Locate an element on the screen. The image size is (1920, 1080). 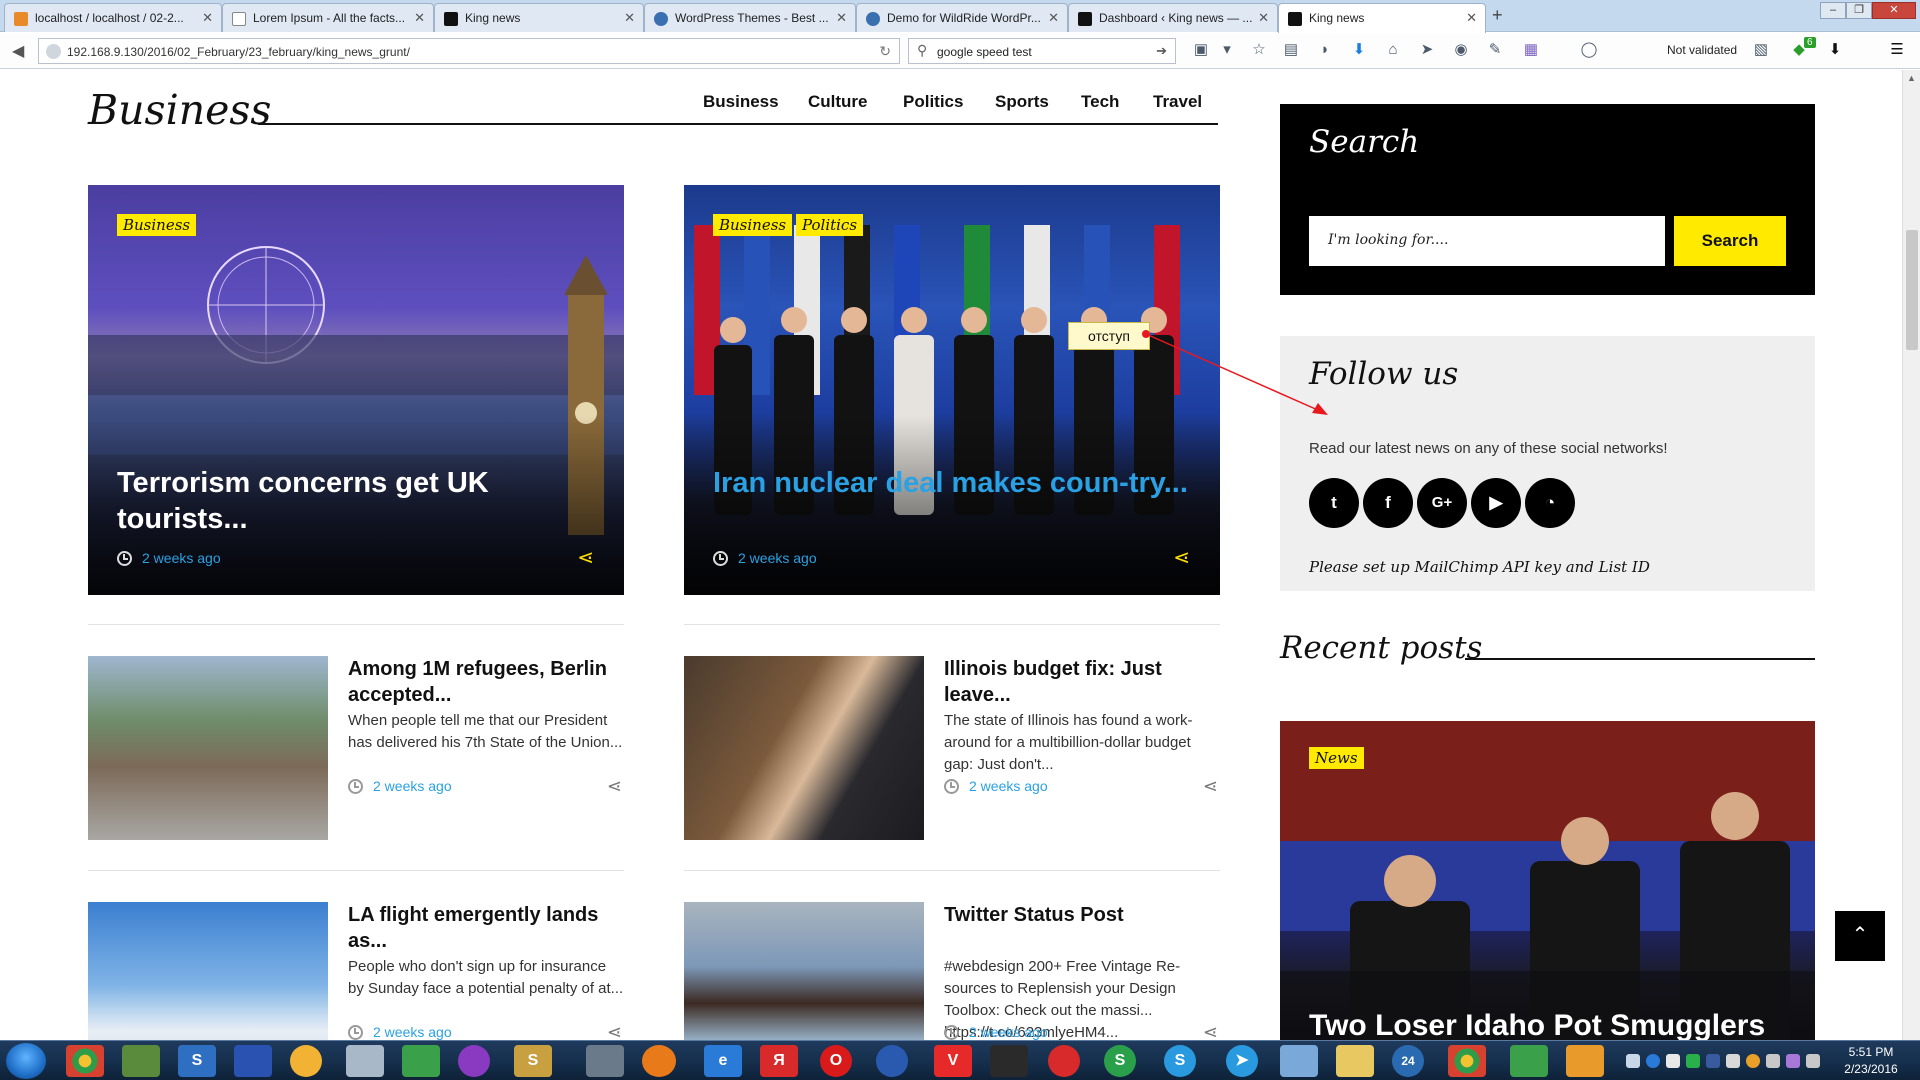
firefox-icon is located at coordinates (659, 1061).